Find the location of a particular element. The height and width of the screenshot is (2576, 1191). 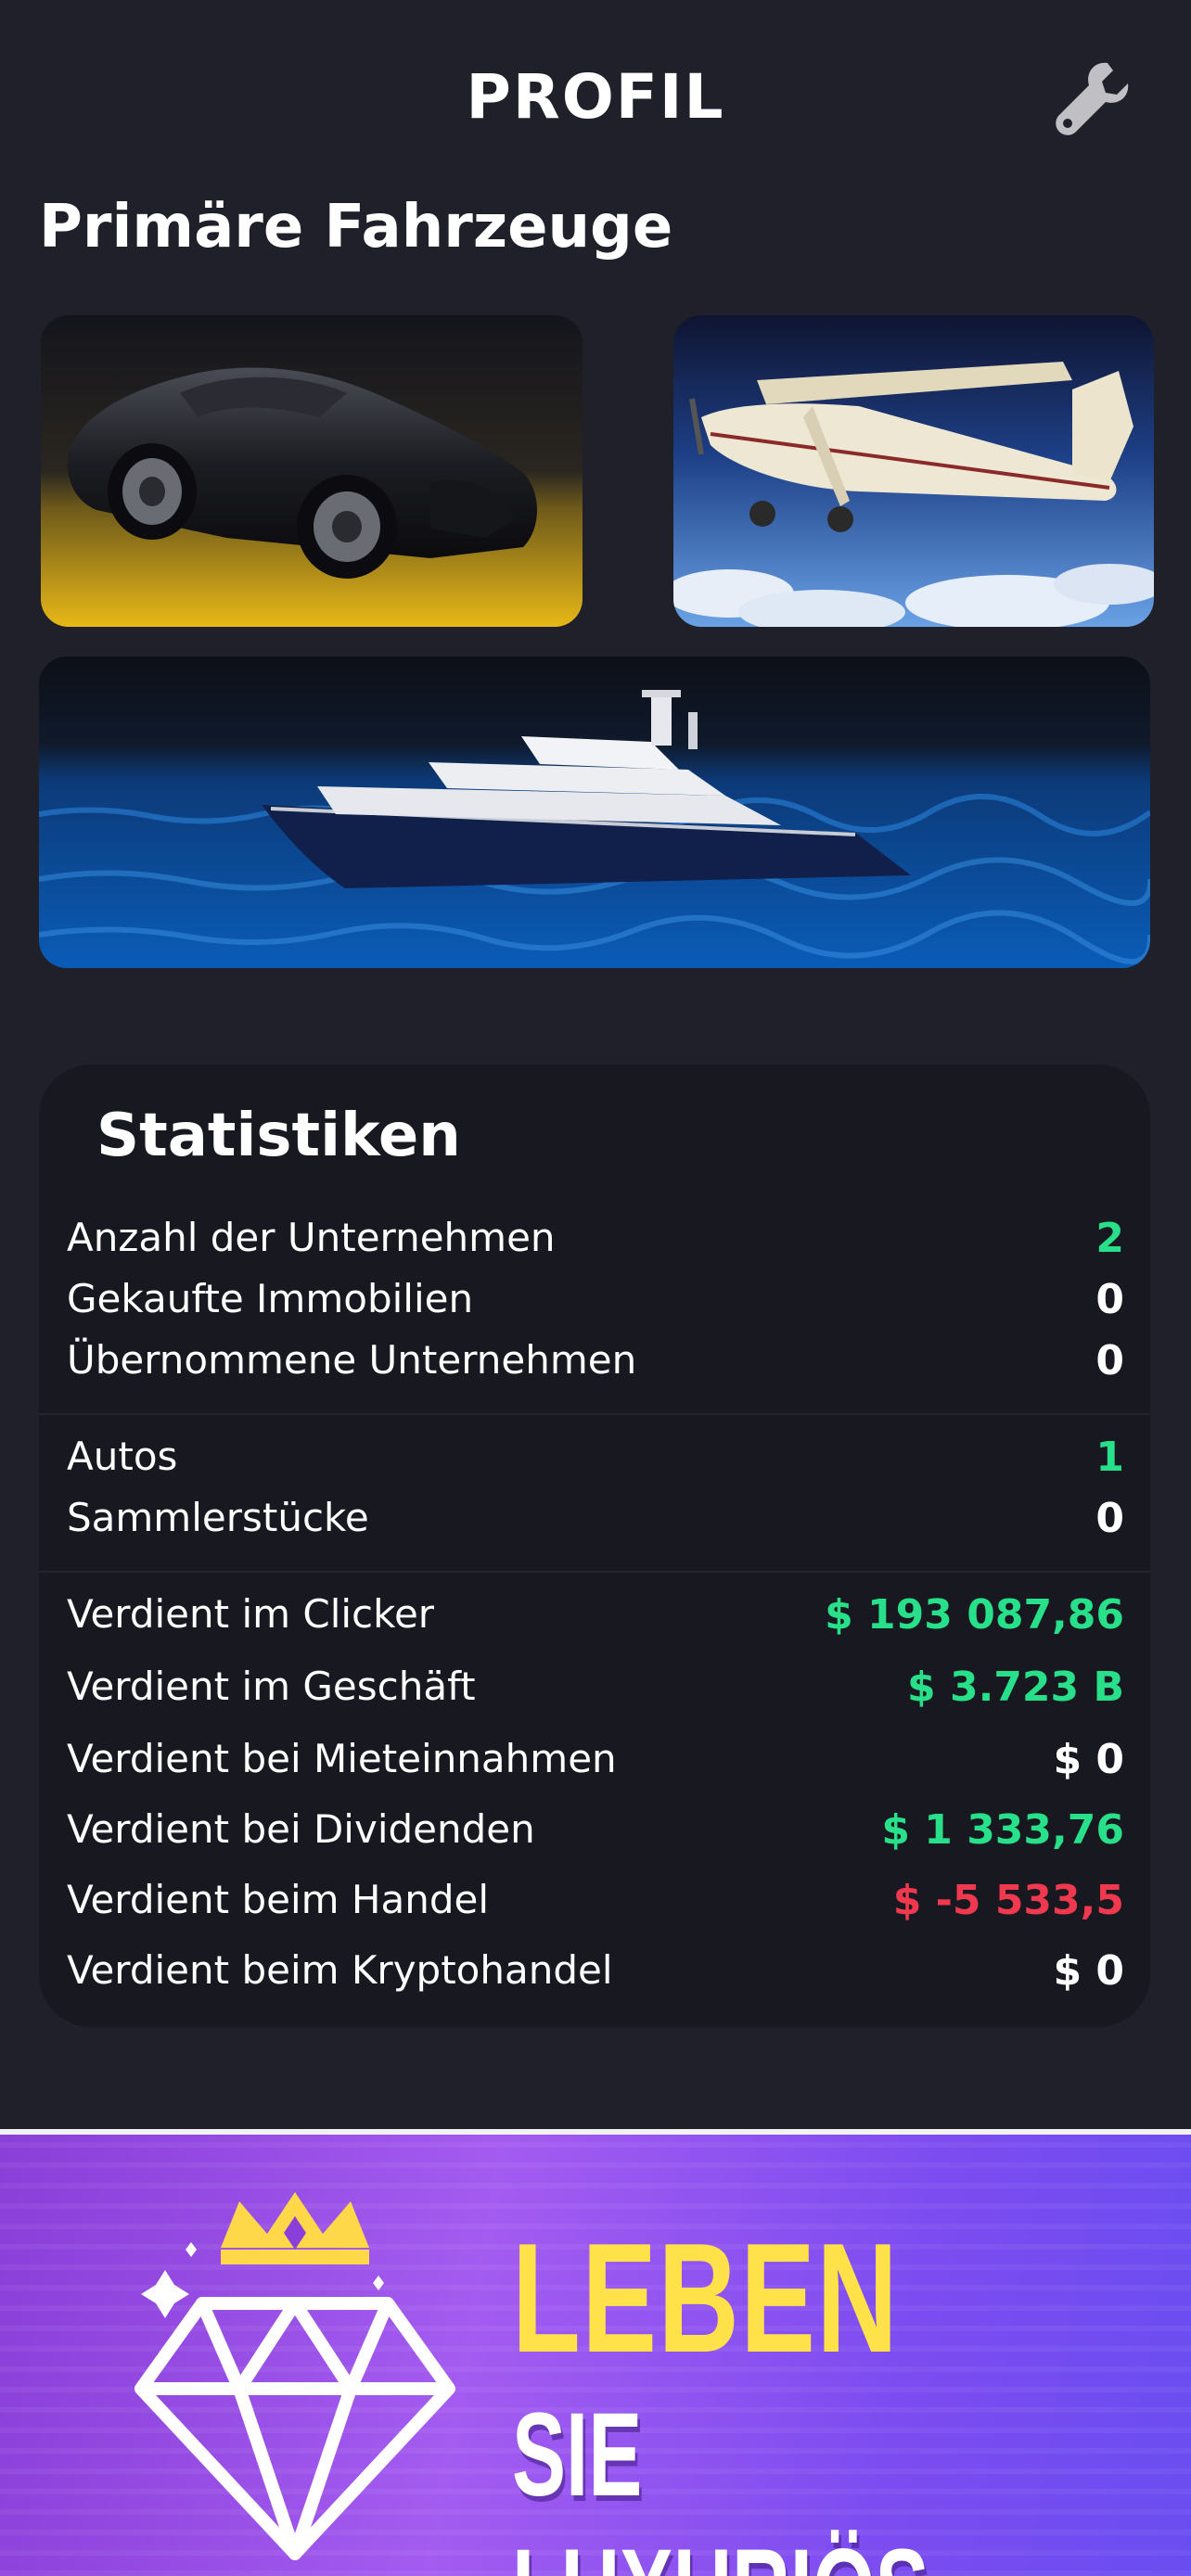

wrench-icon is located at coordinates (1091, 97).